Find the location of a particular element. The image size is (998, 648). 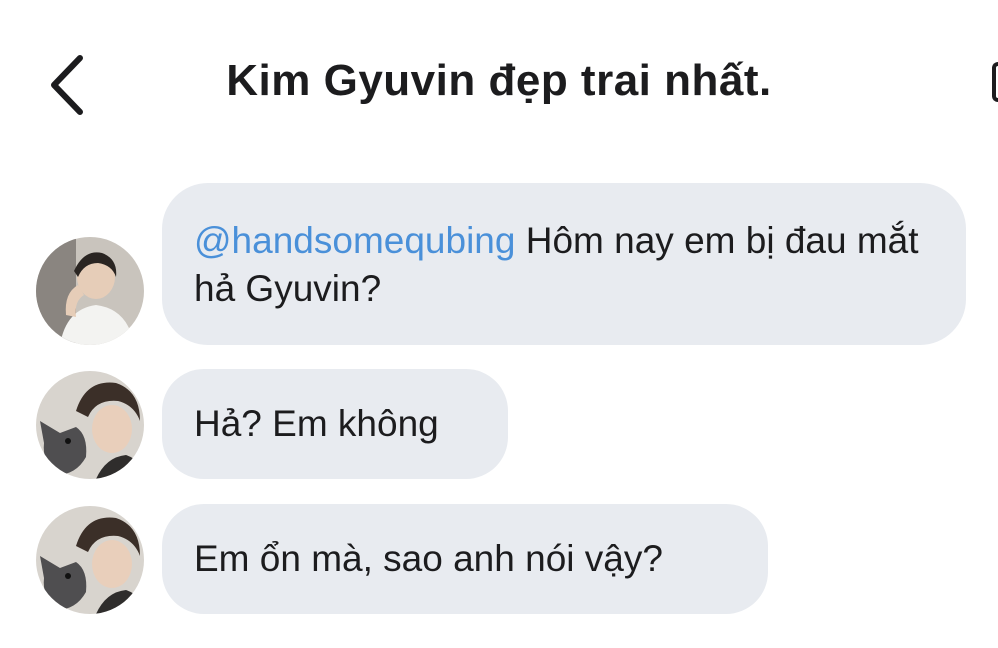

message-bubble: Em ổn mà, sao anh nói vậy? is located at coordinates (465, 559).